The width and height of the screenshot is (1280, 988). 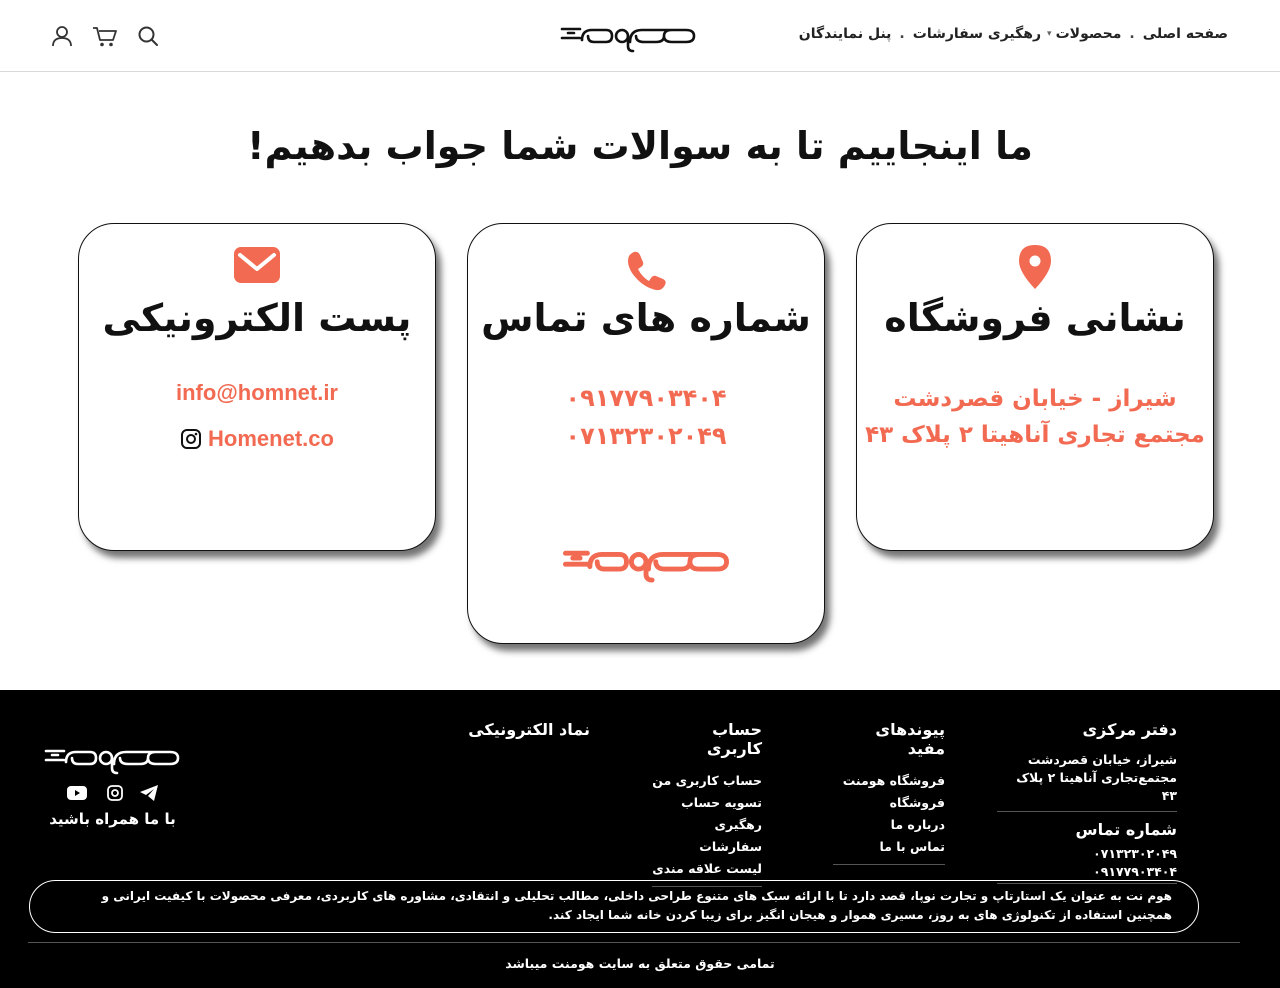 What do you see at coordinates (1035, 318) in the screenshot?
I see `card-title: نشانی فروشگاه` at bounding box center [1035, 318].